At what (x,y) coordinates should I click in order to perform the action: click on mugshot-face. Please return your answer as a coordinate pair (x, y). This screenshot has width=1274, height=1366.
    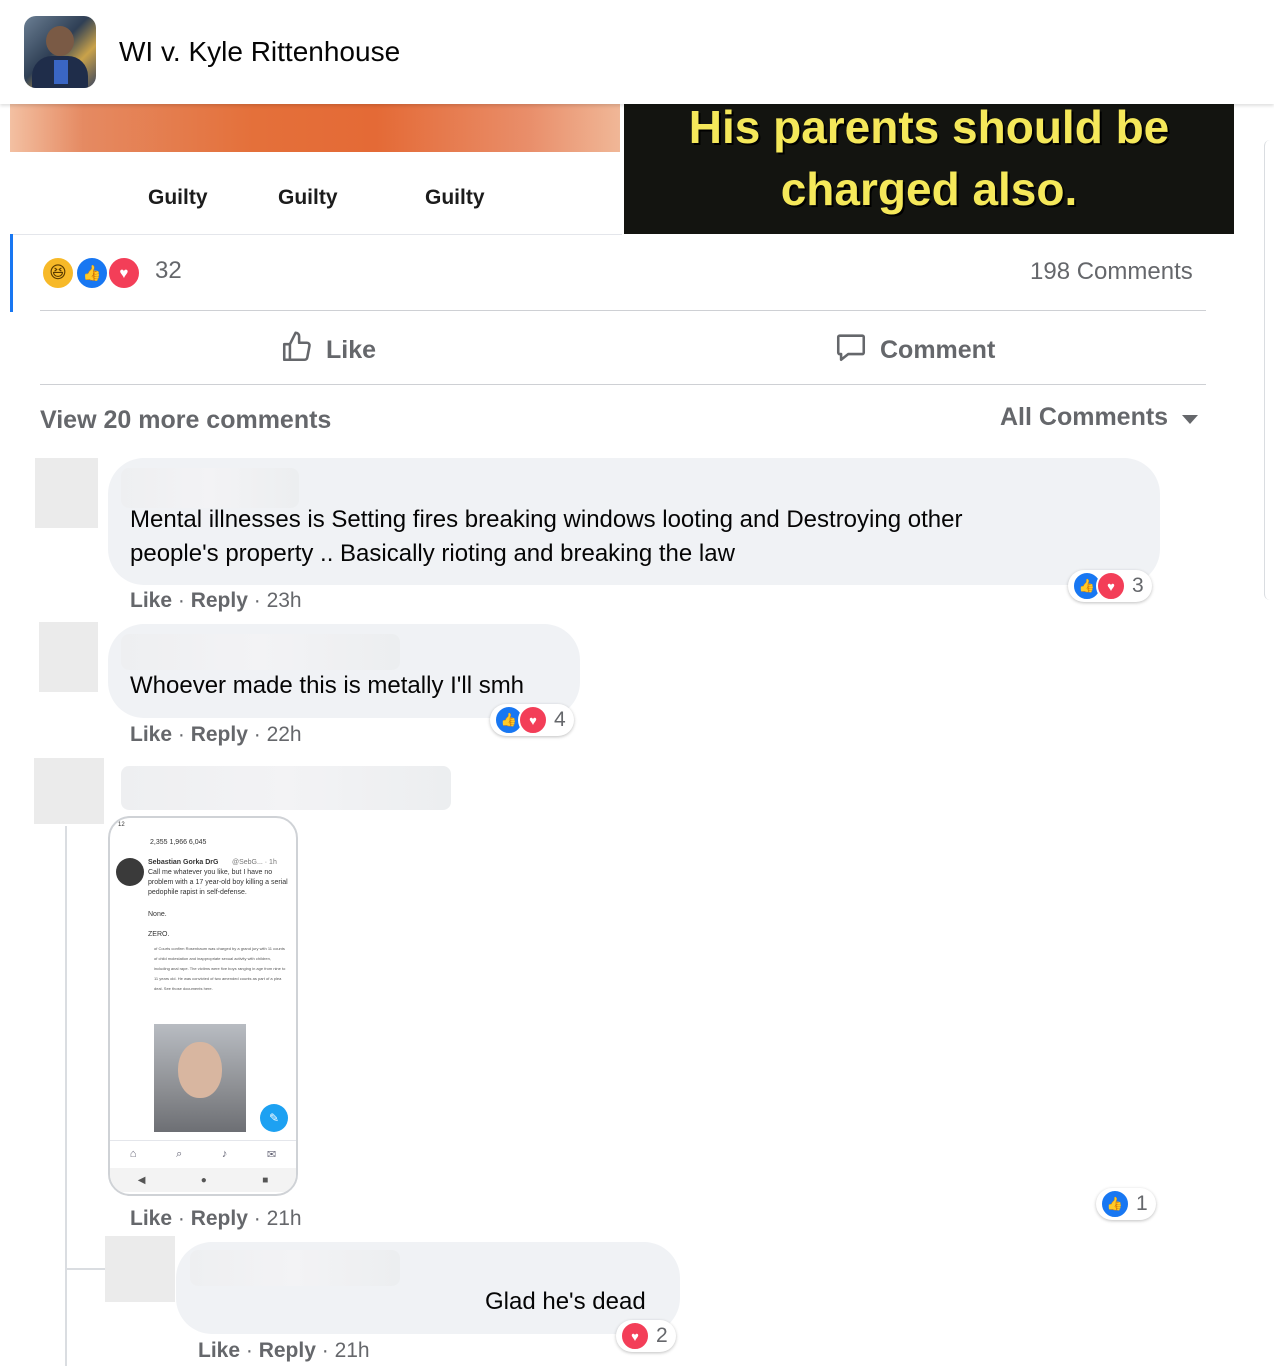
    Looking at the image, I should click on (200, 1070).